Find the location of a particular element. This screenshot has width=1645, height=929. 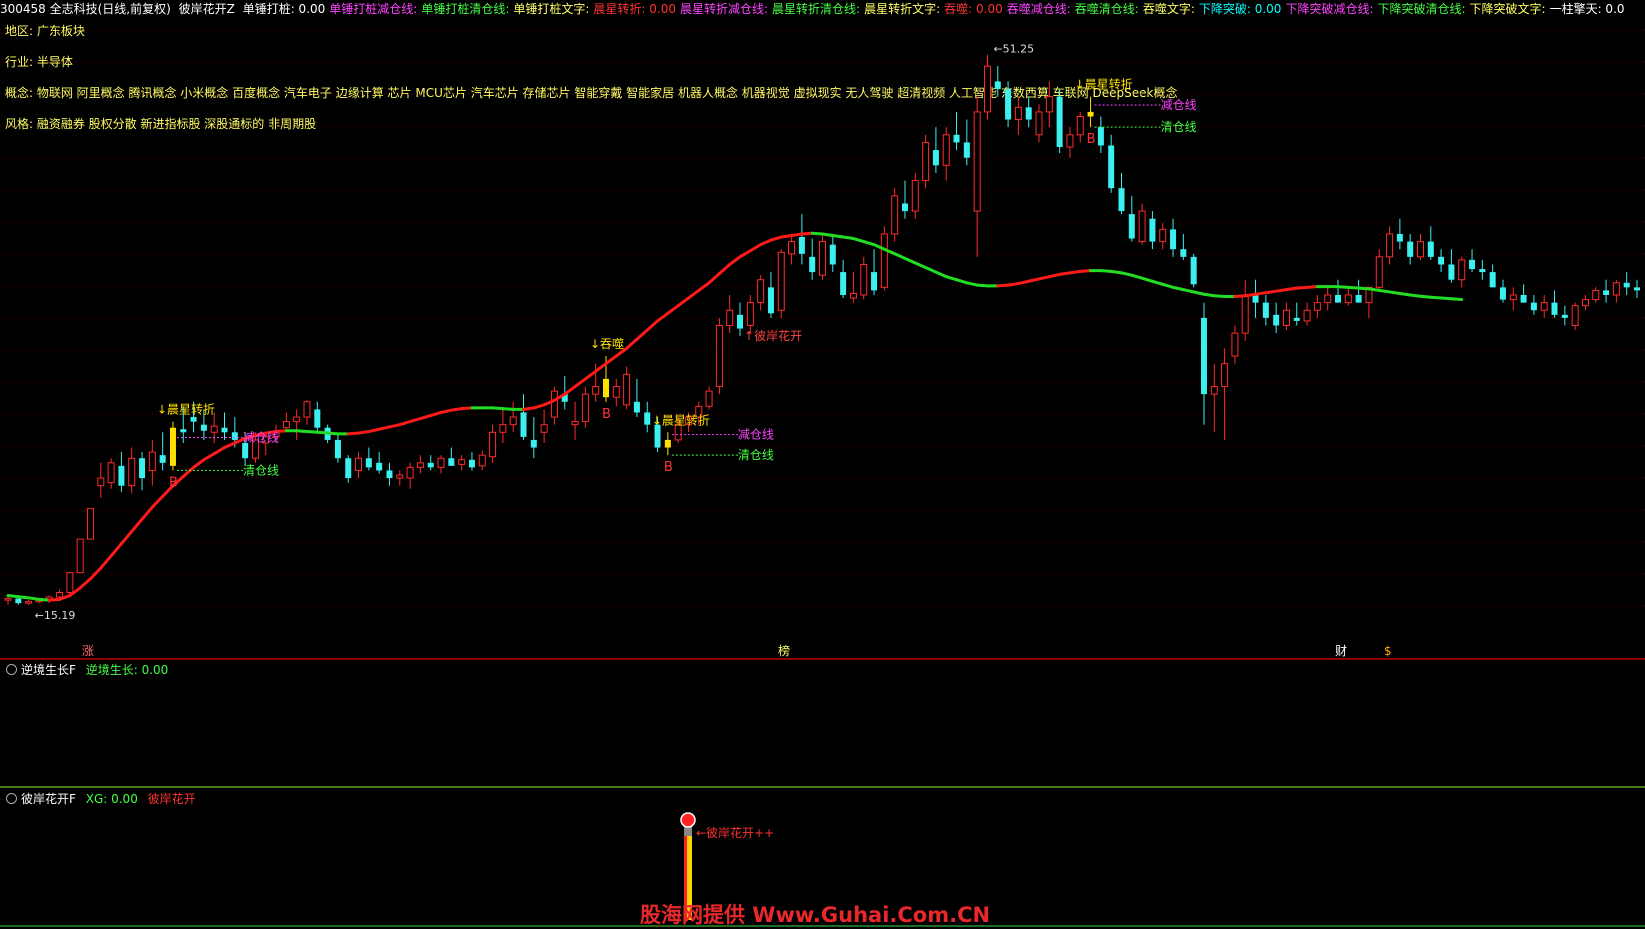

reduce-line-label: 减仓线 is located at coordinates (1179, 105).